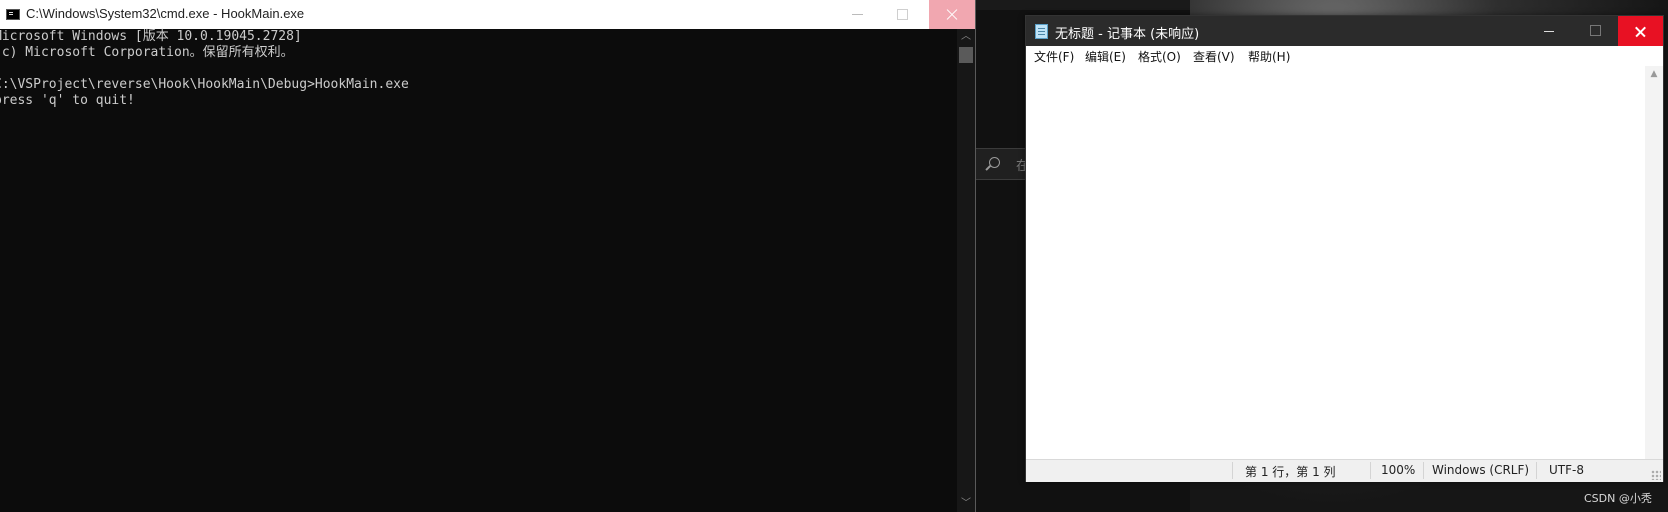  Describe the element at coordinates (1159, 56) in the screenshot. I see `menu-format: 格式(O)` at that location.